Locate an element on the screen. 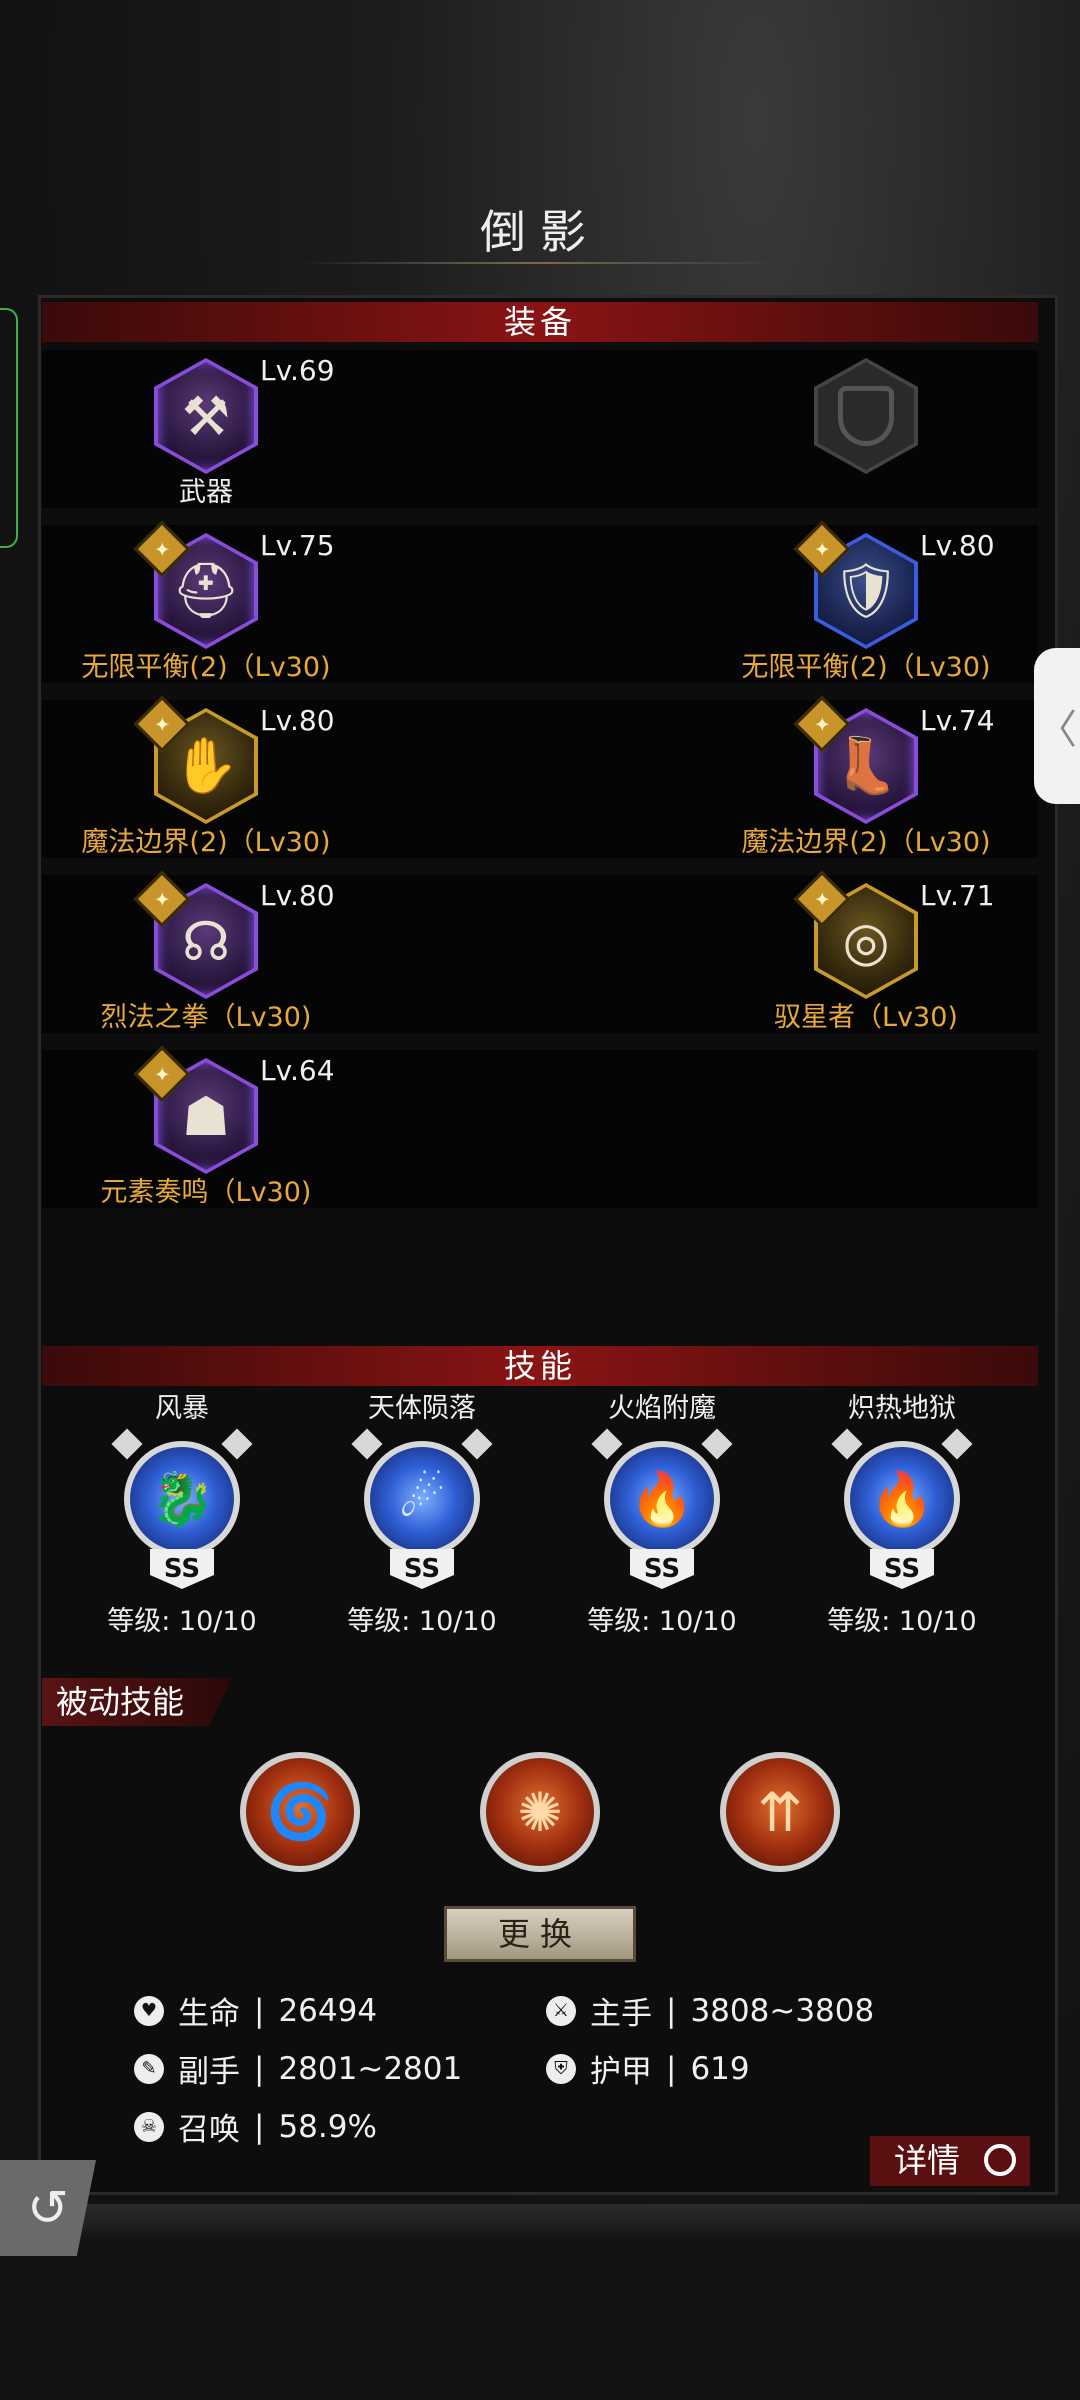 The image size is (1080, 2400). active-skill: 炽热地狱 🔥 SS 等级: 10/10 is located at coordinates (902, 1512).